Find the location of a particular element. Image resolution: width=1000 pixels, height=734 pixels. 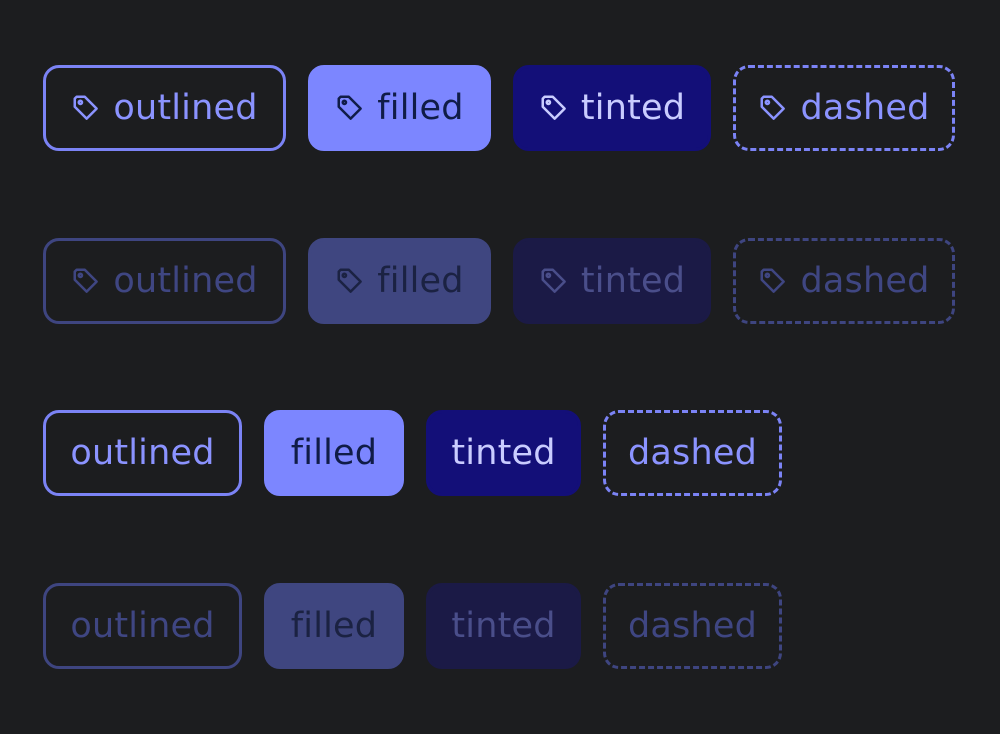

chip-row-disabled-icon: outlined filled tinted dashed is located at coordinates (499, 281).